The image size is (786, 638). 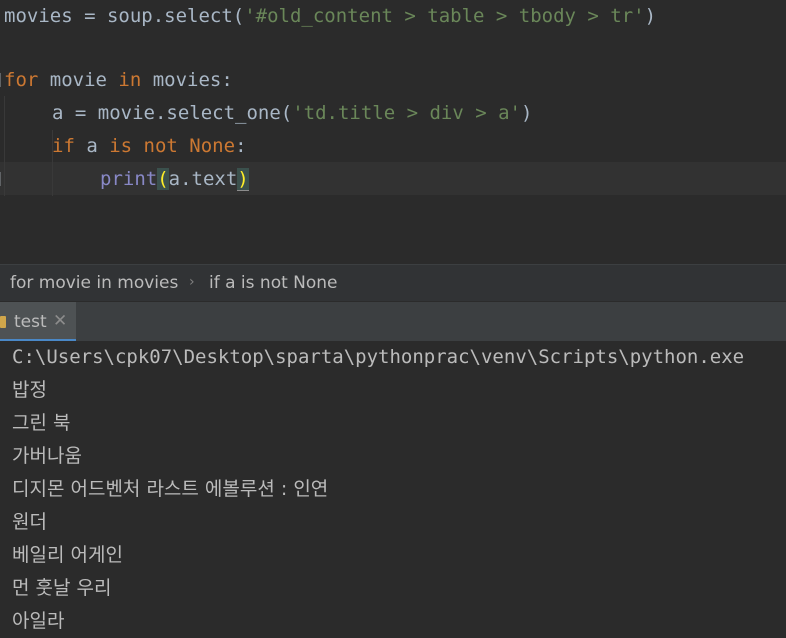 I want to click on code-builtin: print, so click(x=129, y=179).